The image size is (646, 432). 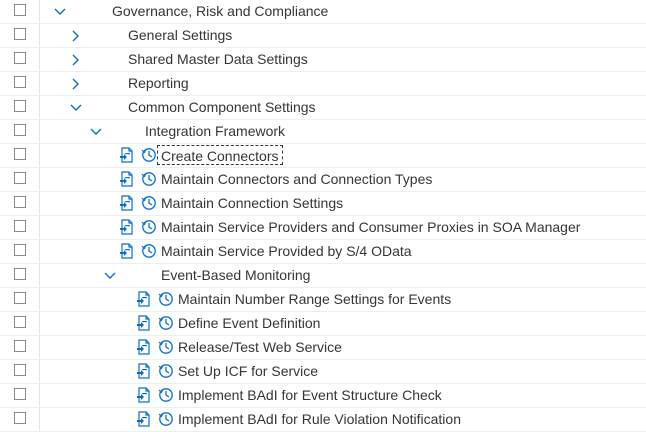 I want to click on tree-row: Integration Framework, so click(x=323, y=132).